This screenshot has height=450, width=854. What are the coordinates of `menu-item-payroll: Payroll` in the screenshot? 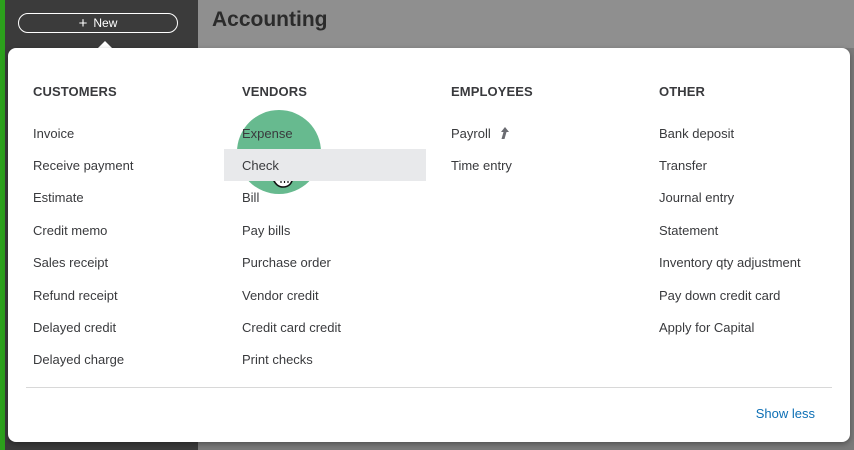 It's located at (551, 133).